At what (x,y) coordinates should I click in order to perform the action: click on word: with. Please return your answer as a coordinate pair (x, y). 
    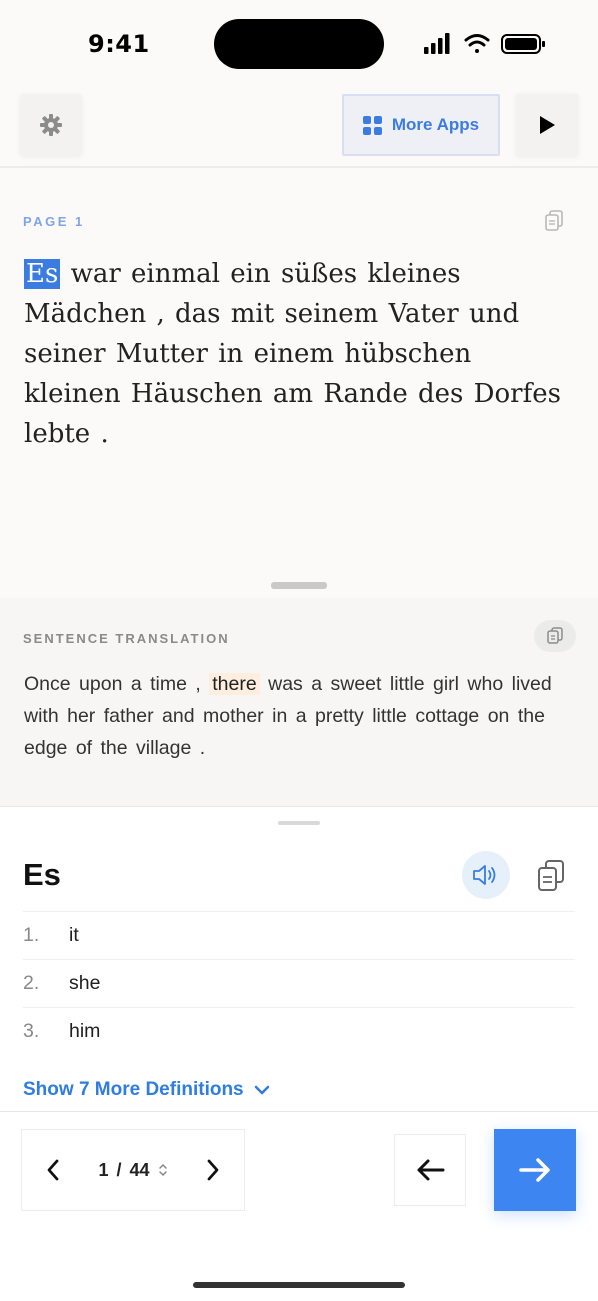
    Looking at the image, I should click on (41, 716).